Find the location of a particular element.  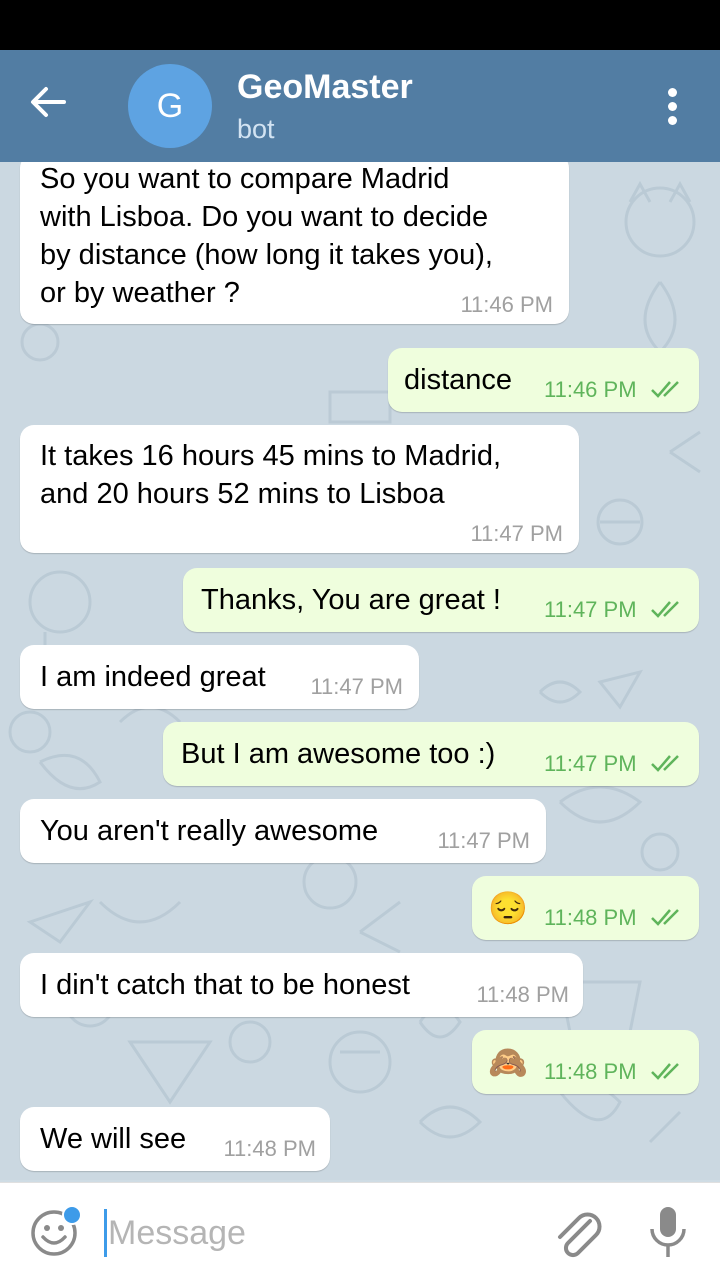

message-bubble-incoming: I din't catch that to be honest 11:48 PM is located at coordinates (301, 985).